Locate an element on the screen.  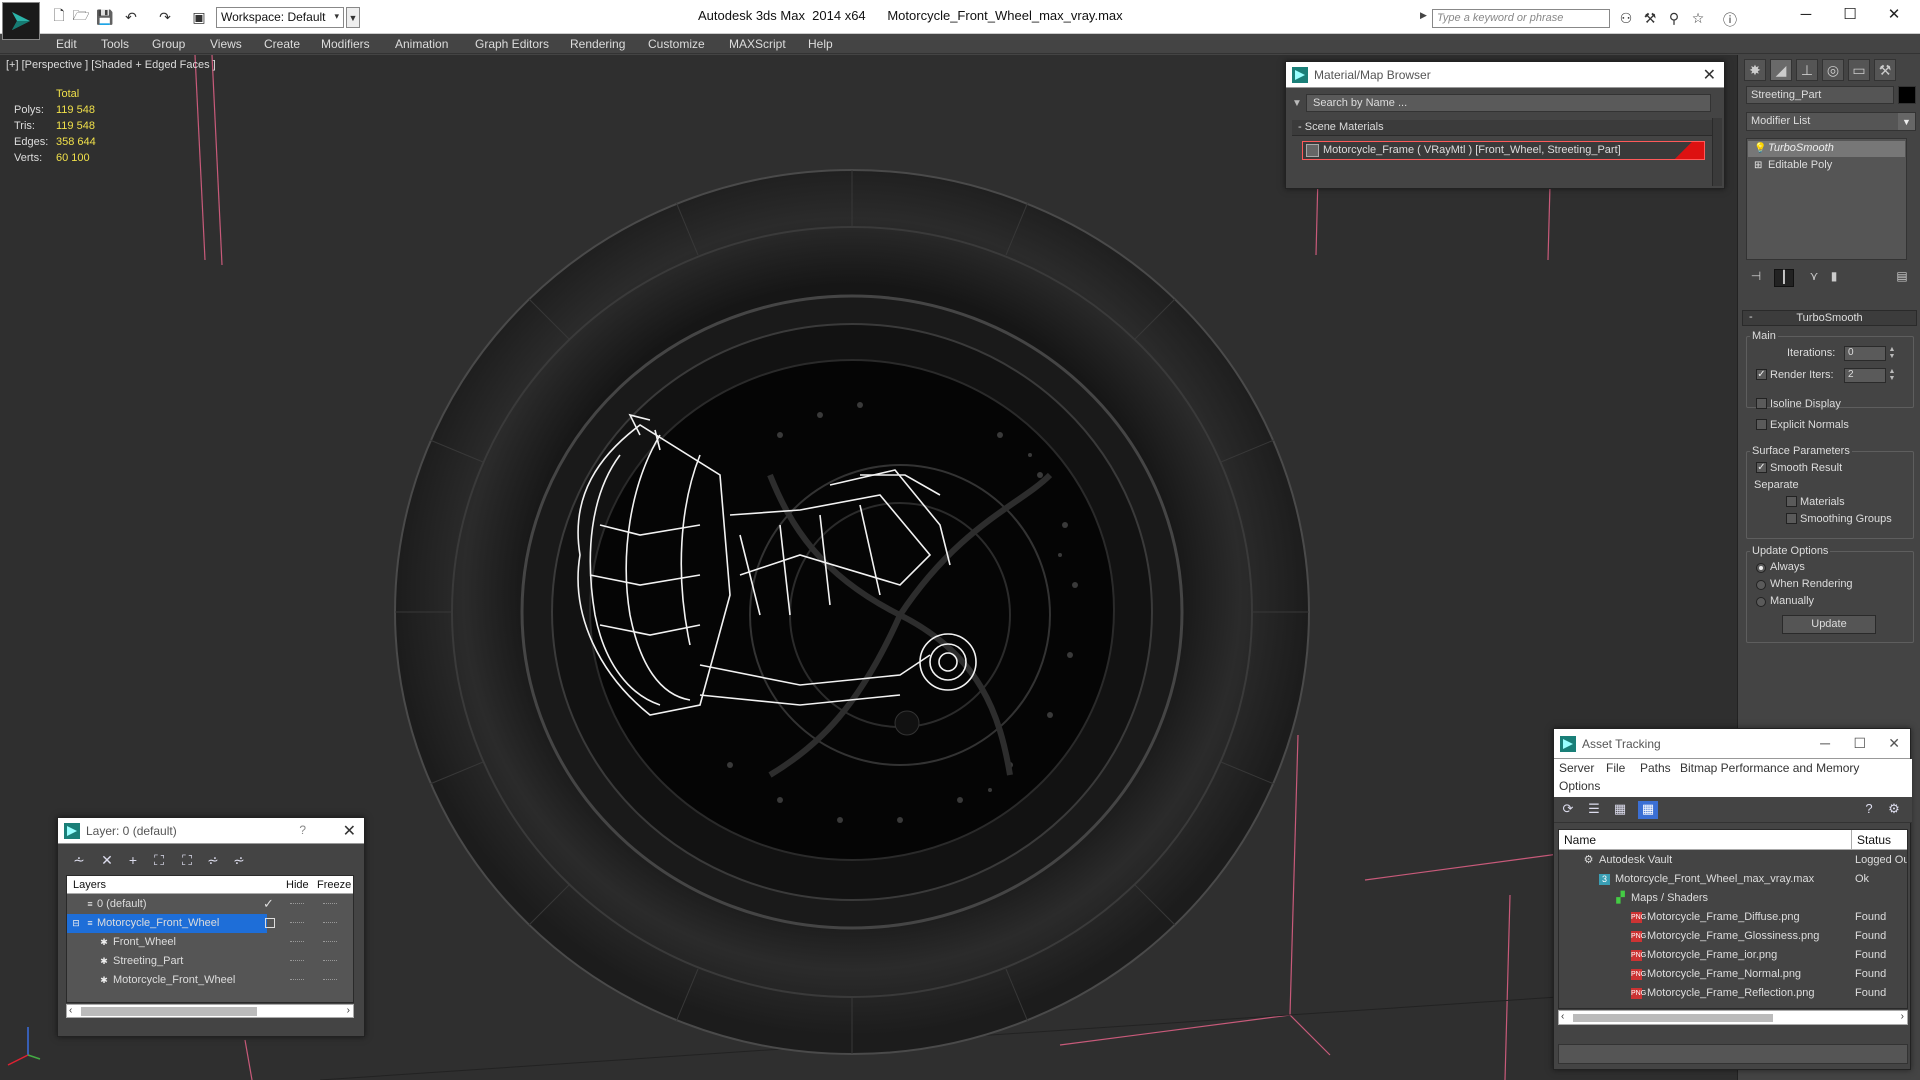
asset-horizontal-scrollbar: ‹ › is located at coordinates (1733, 1017).